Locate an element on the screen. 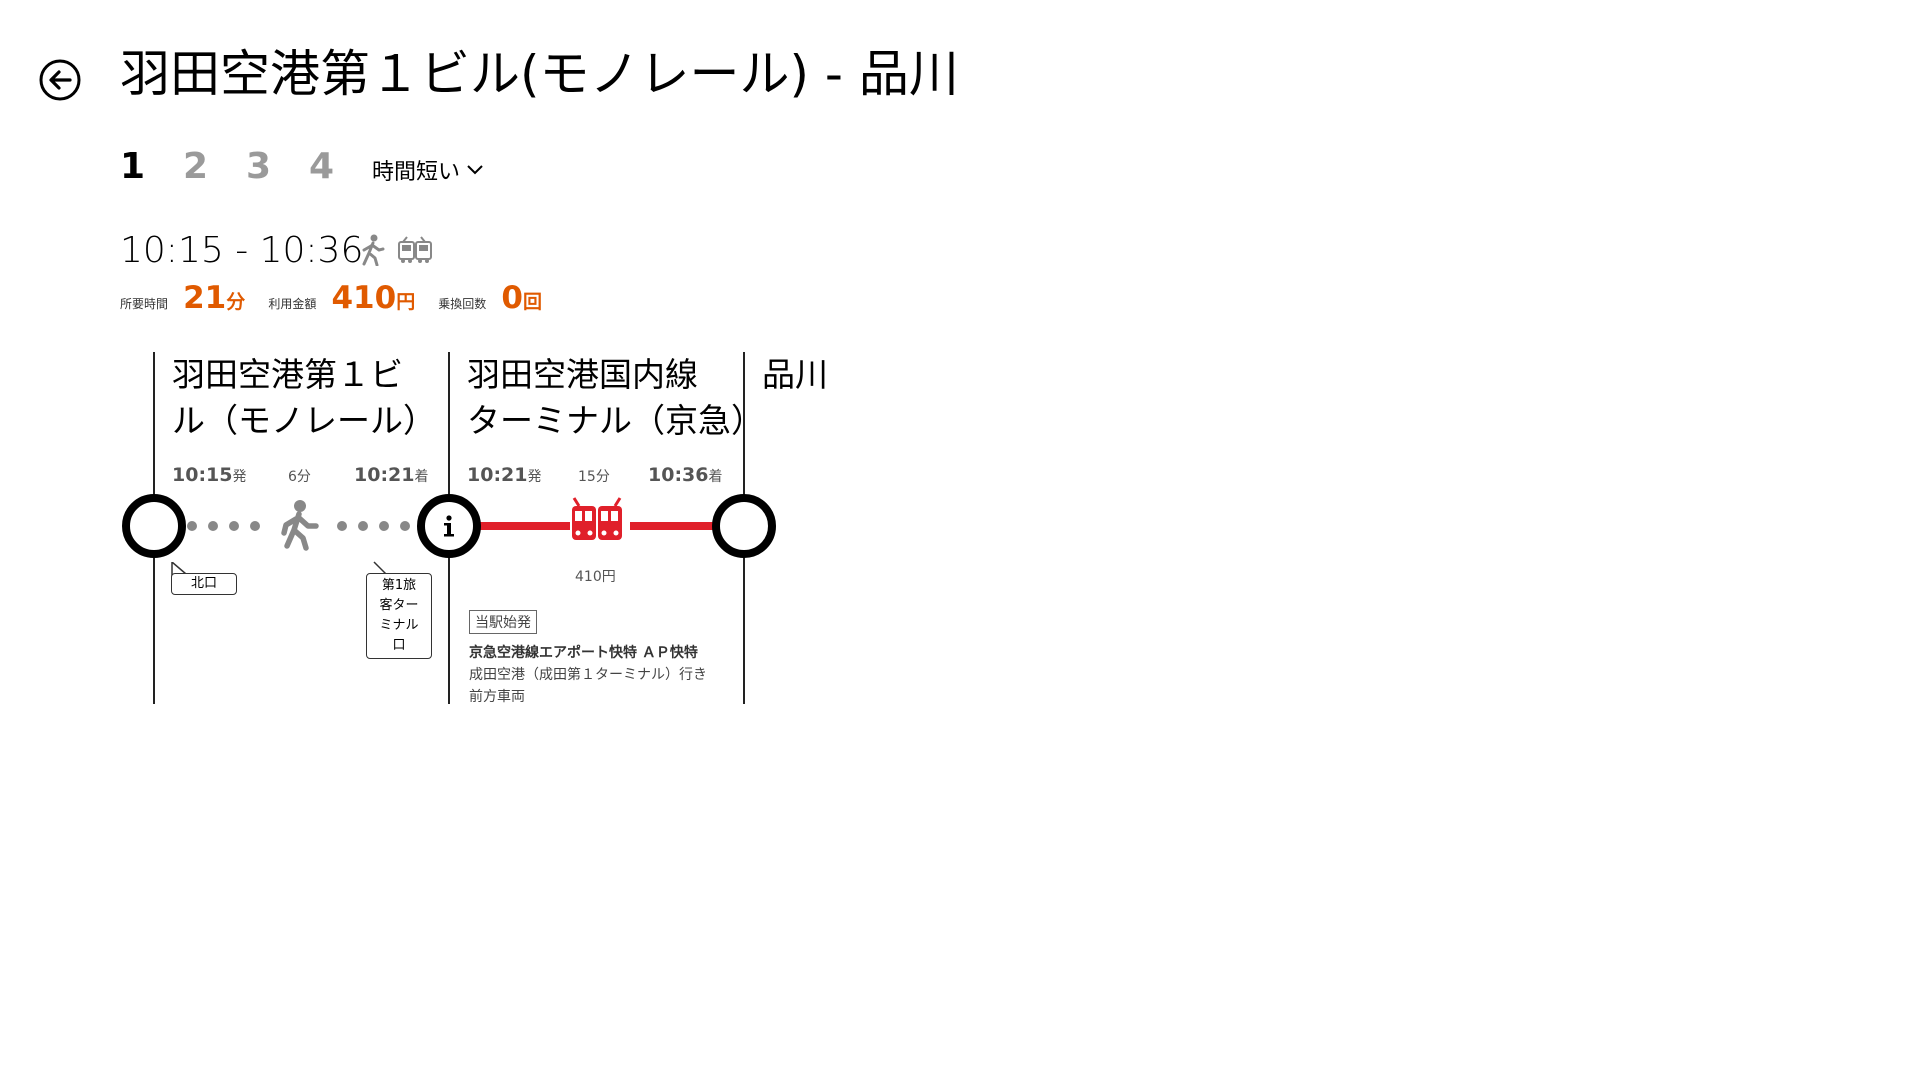  summary-stats: 所要時間 21分 利用金額 410円 乗換回数 0回 is located at coordinates (331, 298).